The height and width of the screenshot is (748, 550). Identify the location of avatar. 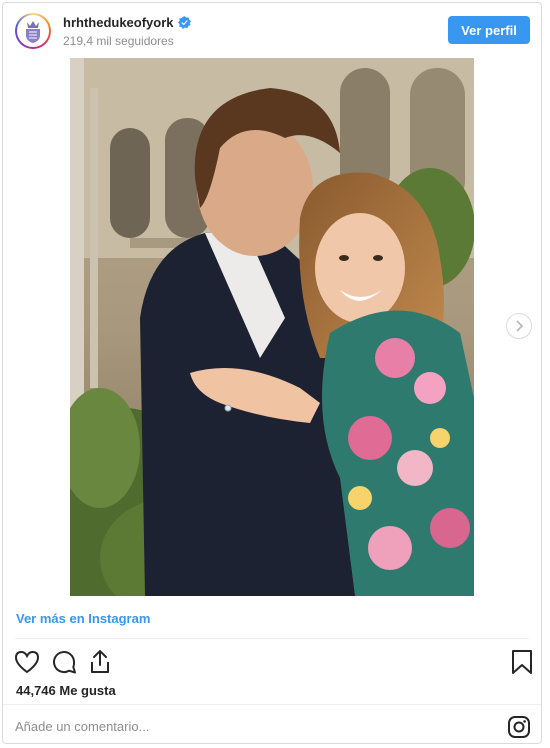
(33, 31).